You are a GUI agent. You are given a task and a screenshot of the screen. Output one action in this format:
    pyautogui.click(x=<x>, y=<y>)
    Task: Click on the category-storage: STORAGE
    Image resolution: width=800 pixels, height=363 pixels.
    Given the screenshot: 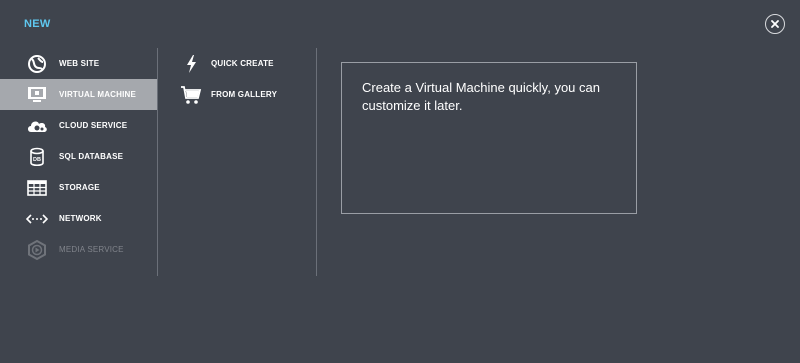 What is the action you would take?
    pyautogui.click(x=78, y=187)
    